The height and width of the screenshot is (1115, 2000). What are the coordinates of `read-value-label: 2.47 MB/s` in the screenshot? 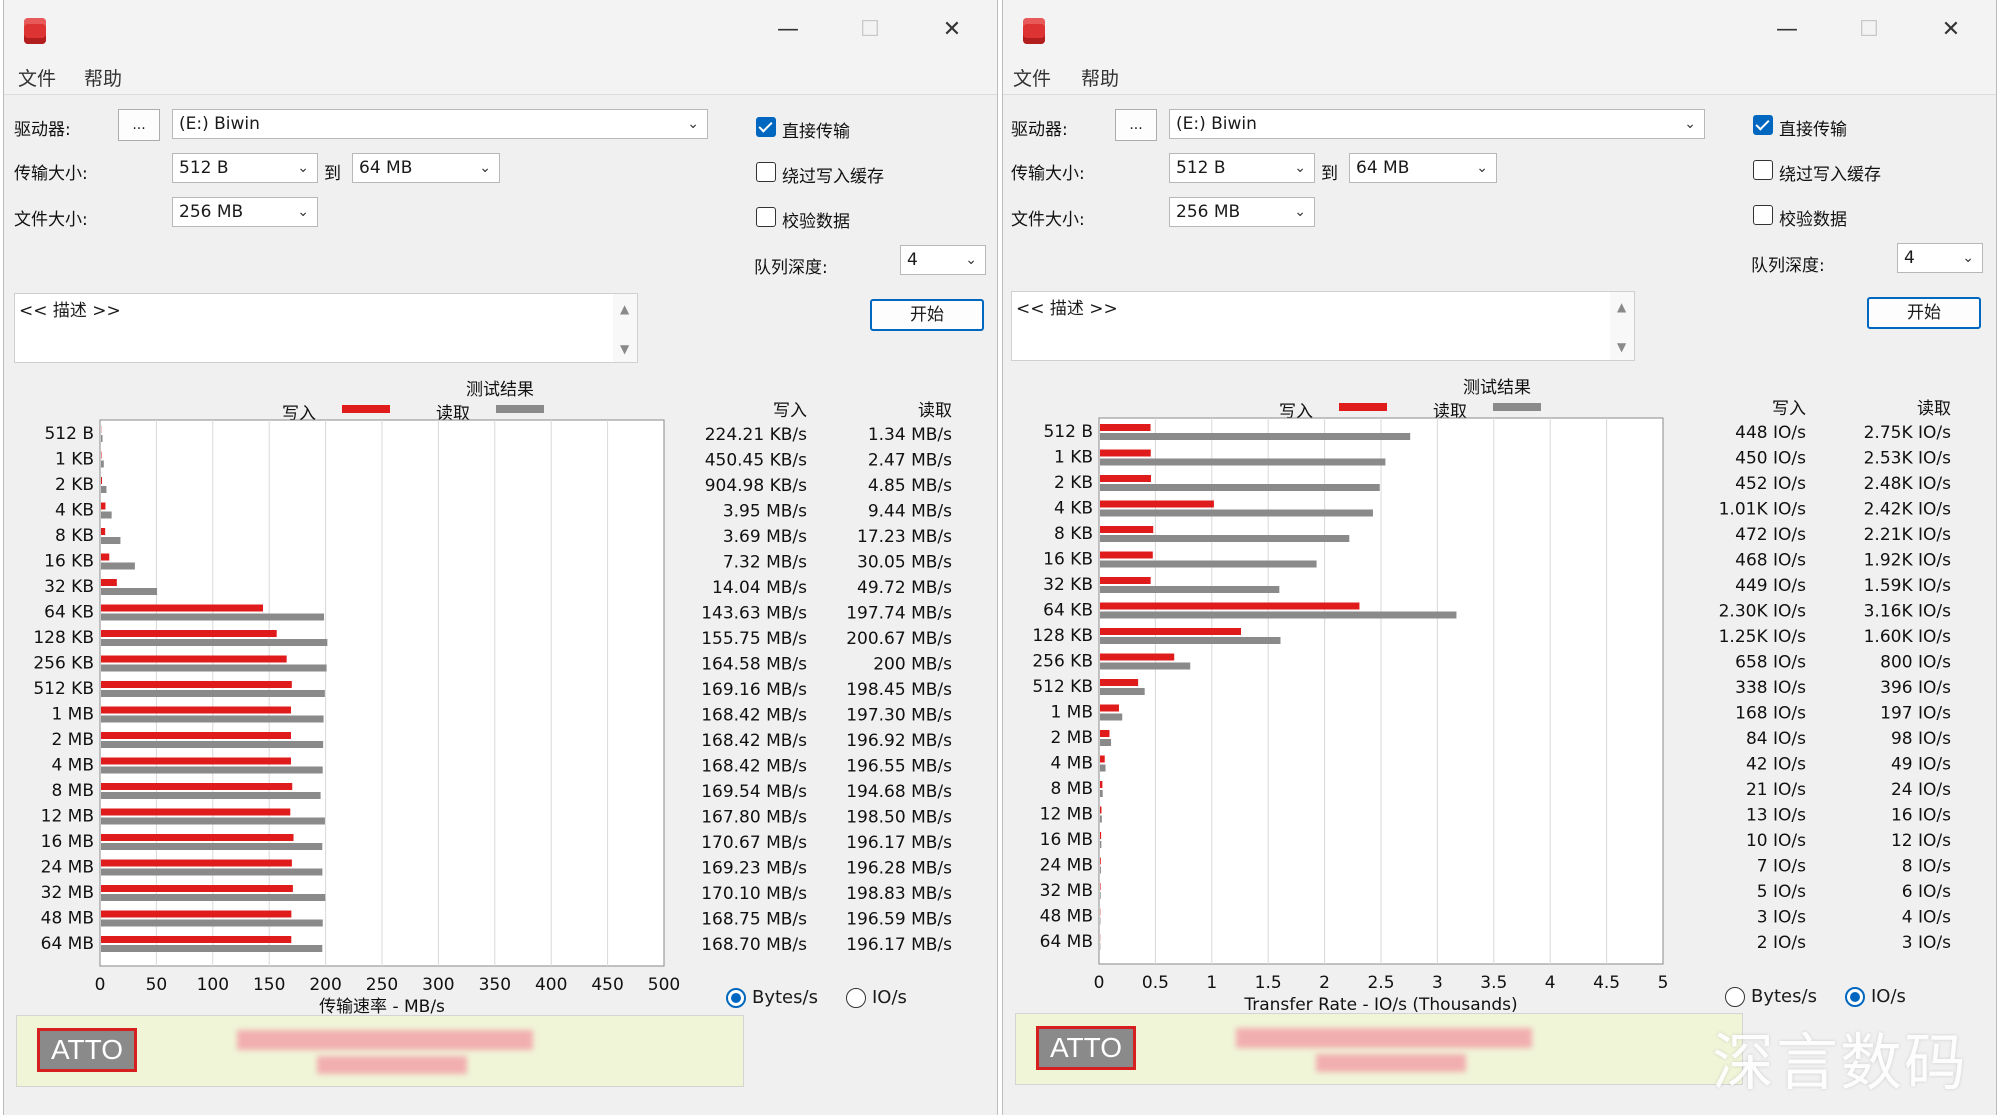 It's located at (910, 461).